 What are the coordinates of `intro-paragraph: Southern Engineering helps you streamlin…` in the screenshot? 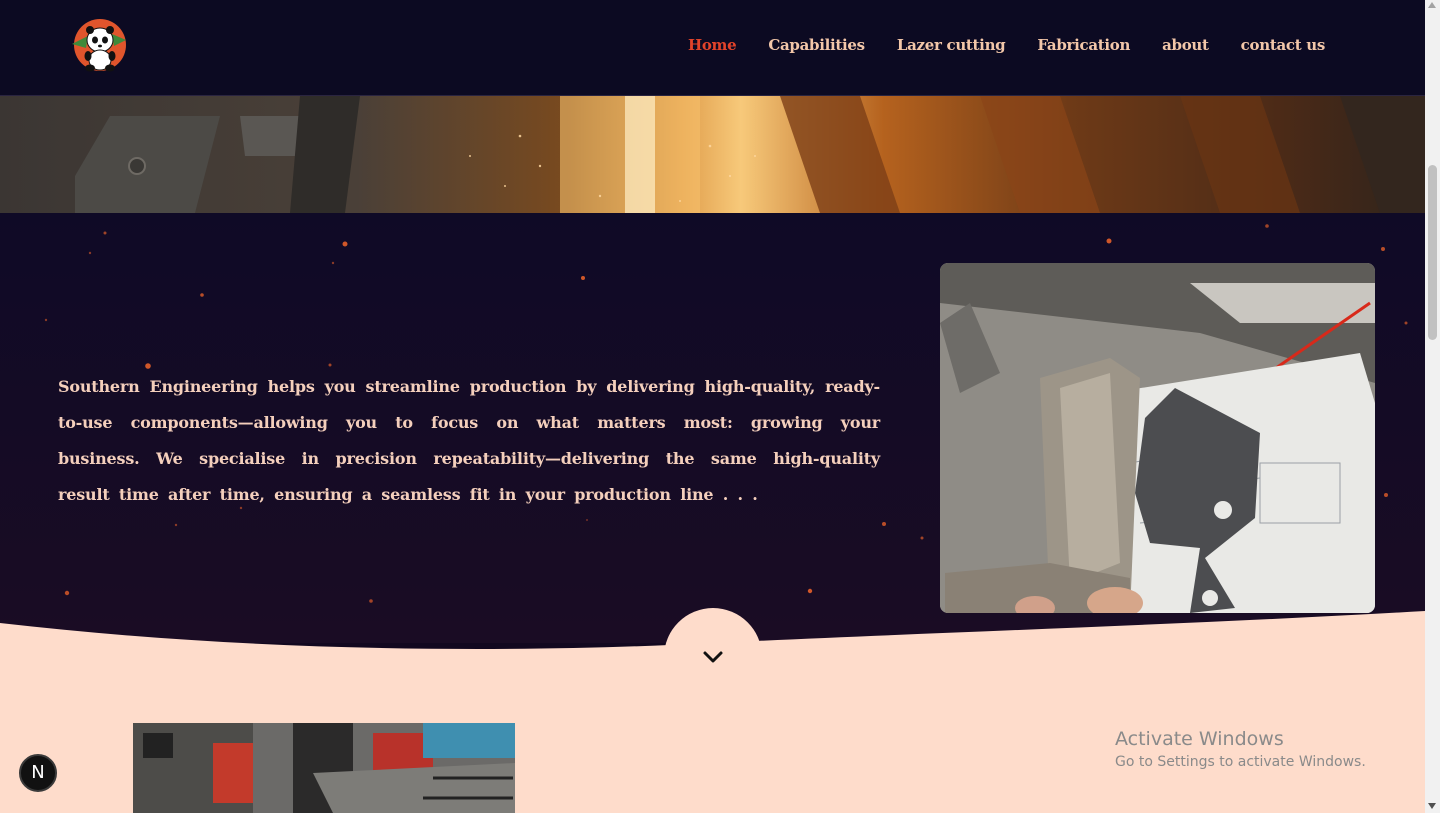 It's located at (469, 440).